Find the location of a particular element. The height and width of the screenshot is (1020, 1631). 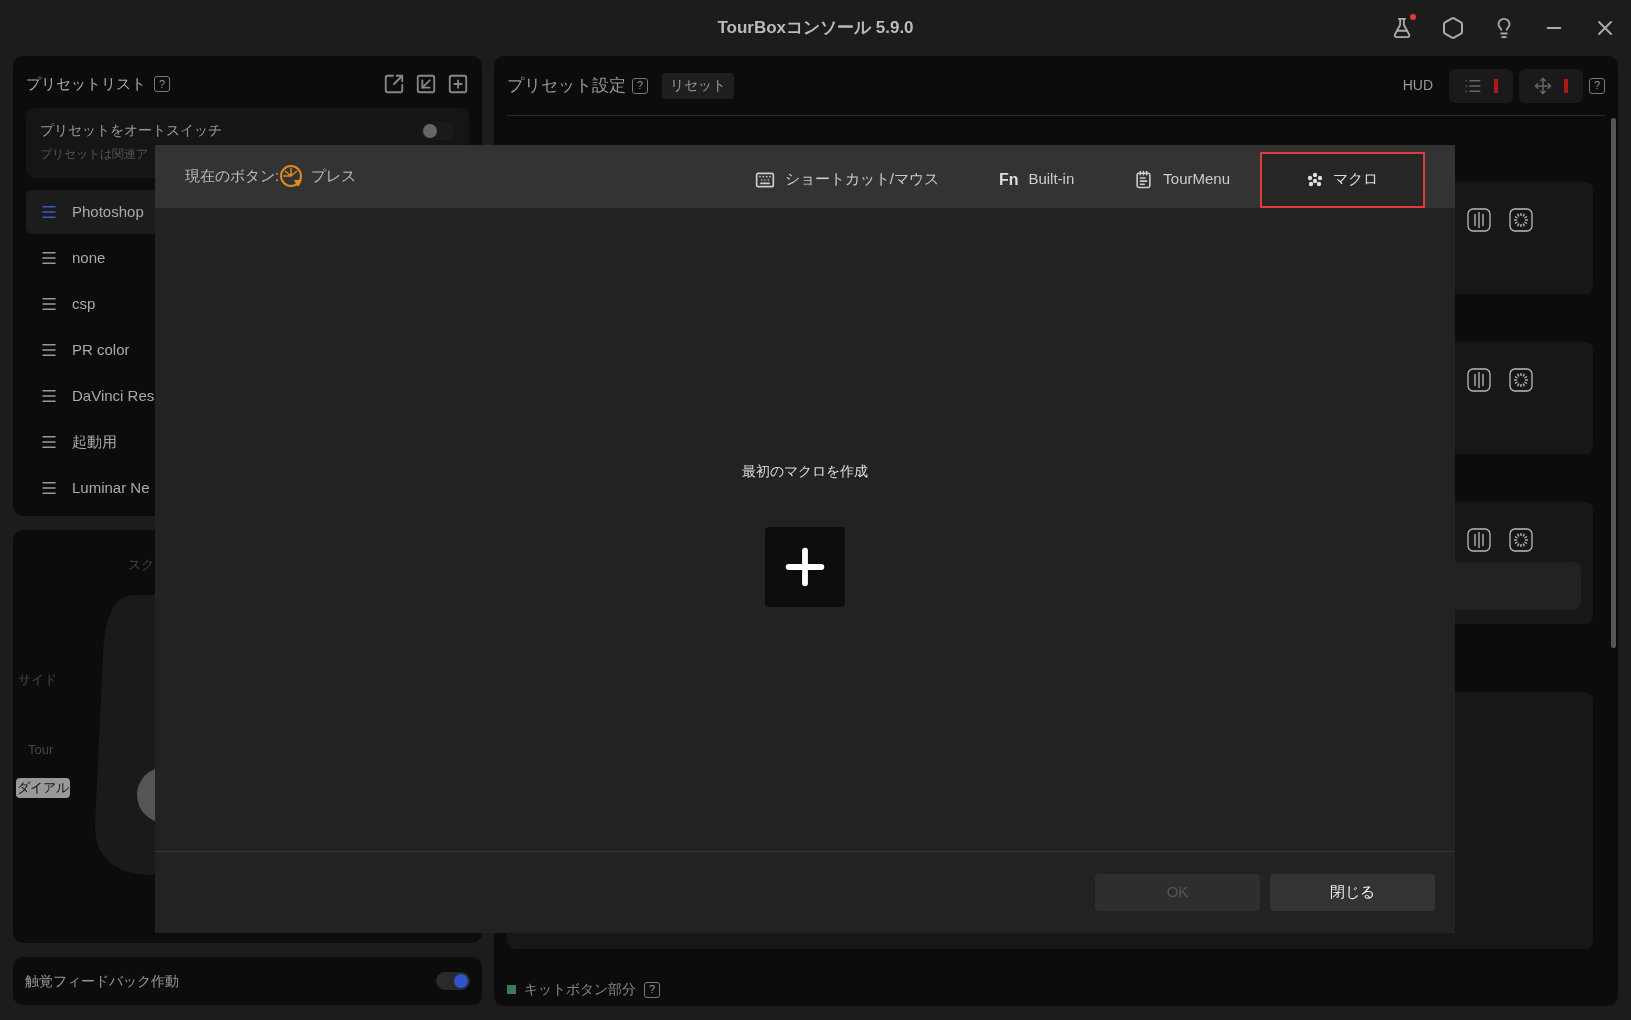

flask-button is located at coordinates (1402, 28).